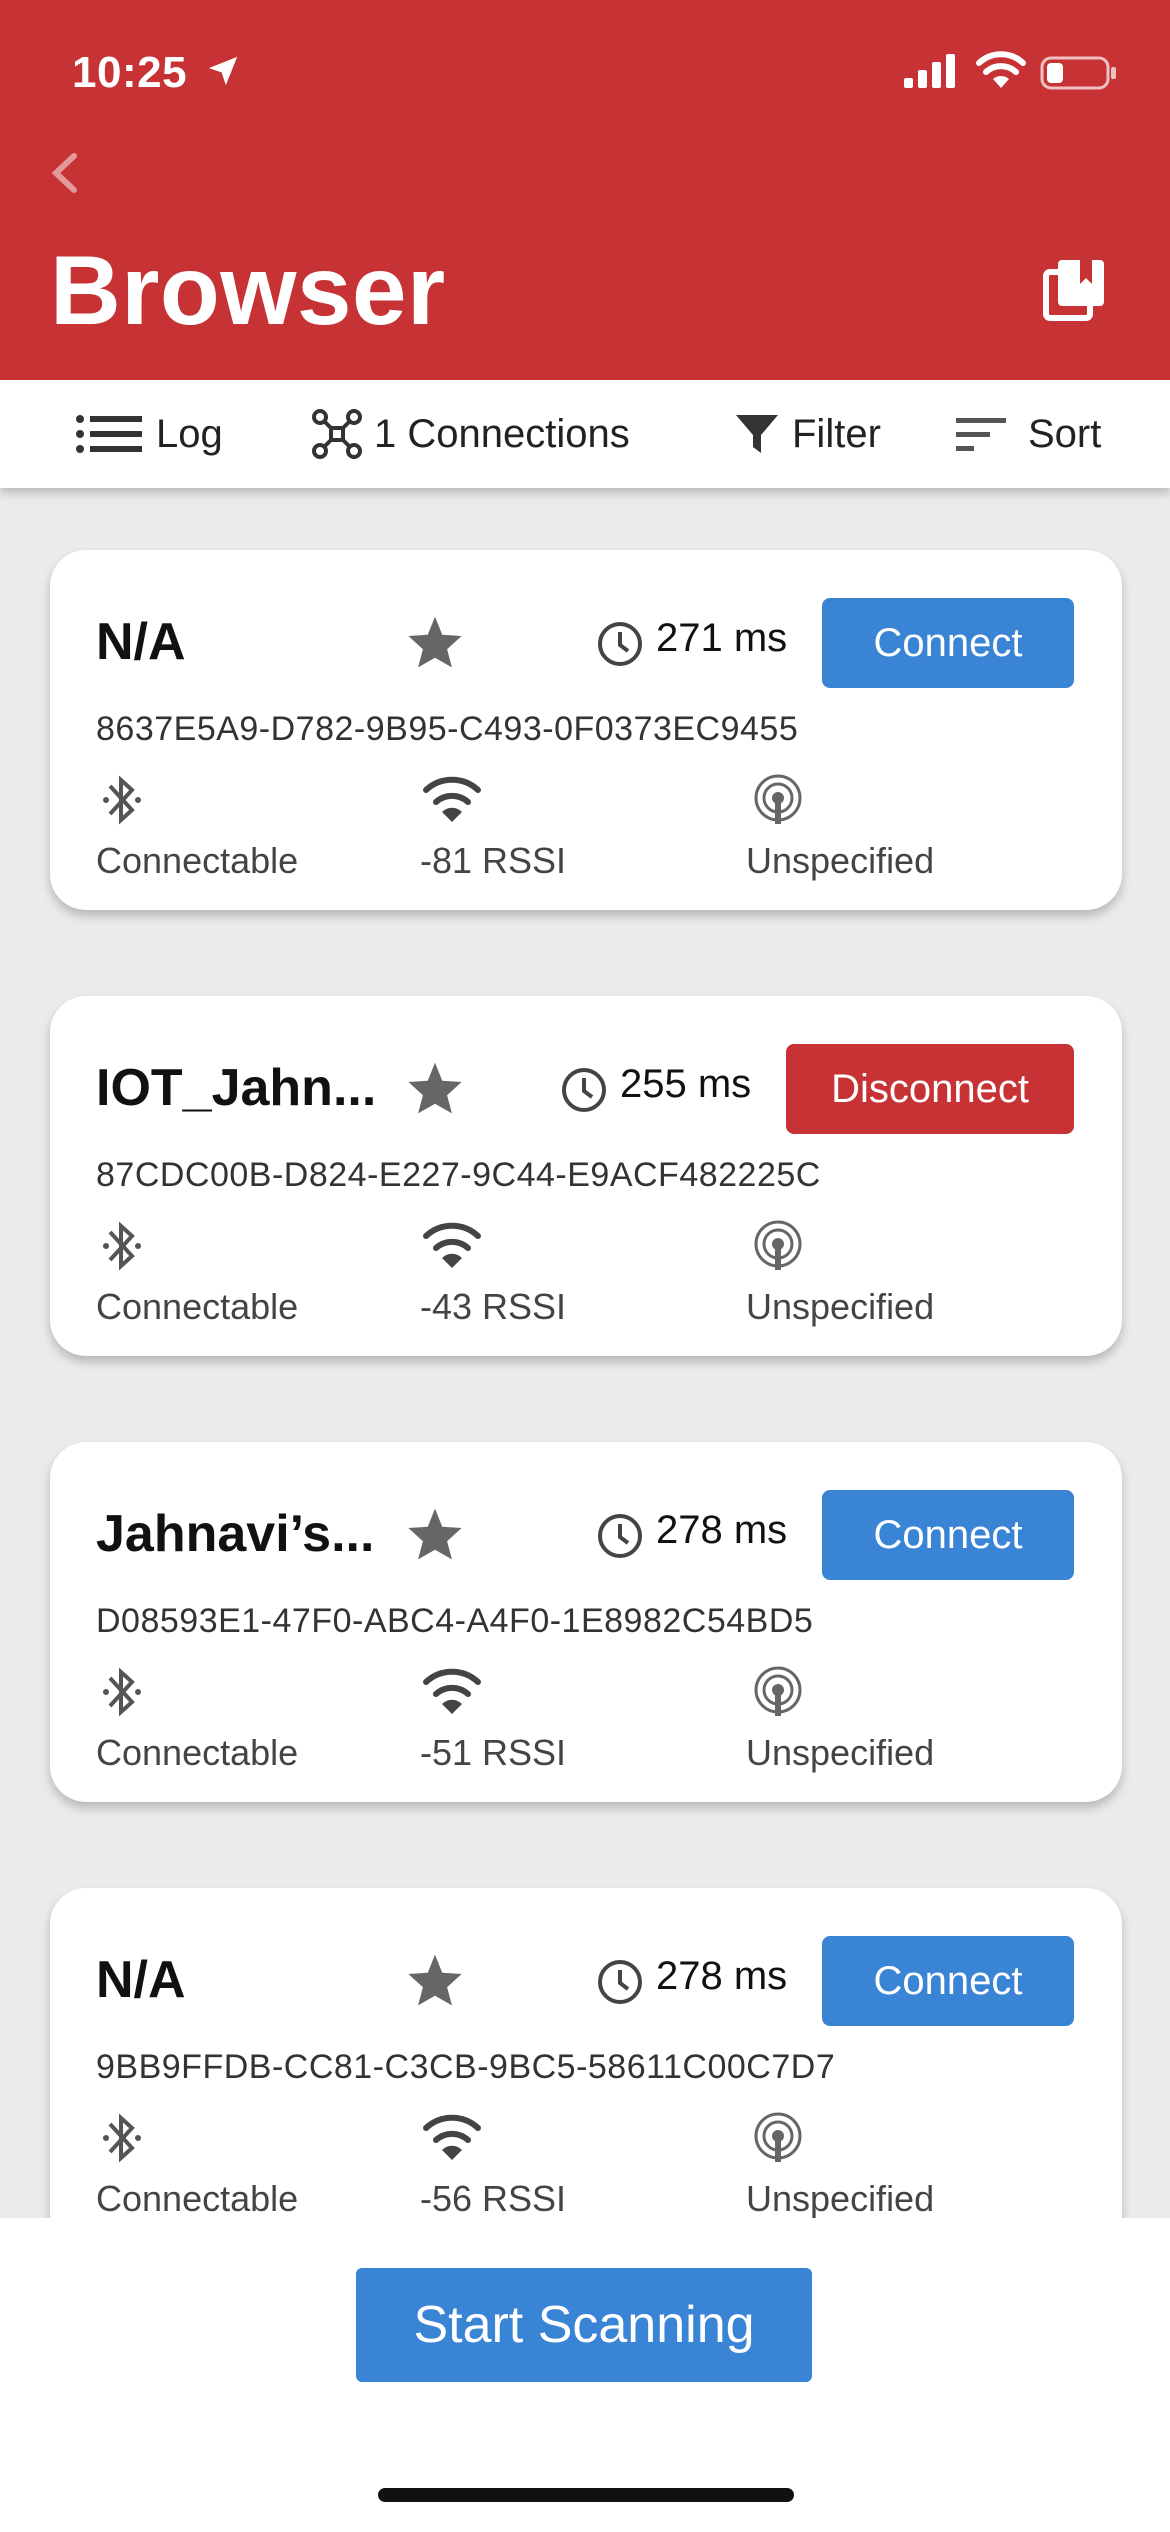 Image resolution: width=1170 pixels, height=2532 pixels. What do you see at coordinates (1001, 69) in the screenshot?
I see `wifi-icon` at bounding box center [1001, 69].